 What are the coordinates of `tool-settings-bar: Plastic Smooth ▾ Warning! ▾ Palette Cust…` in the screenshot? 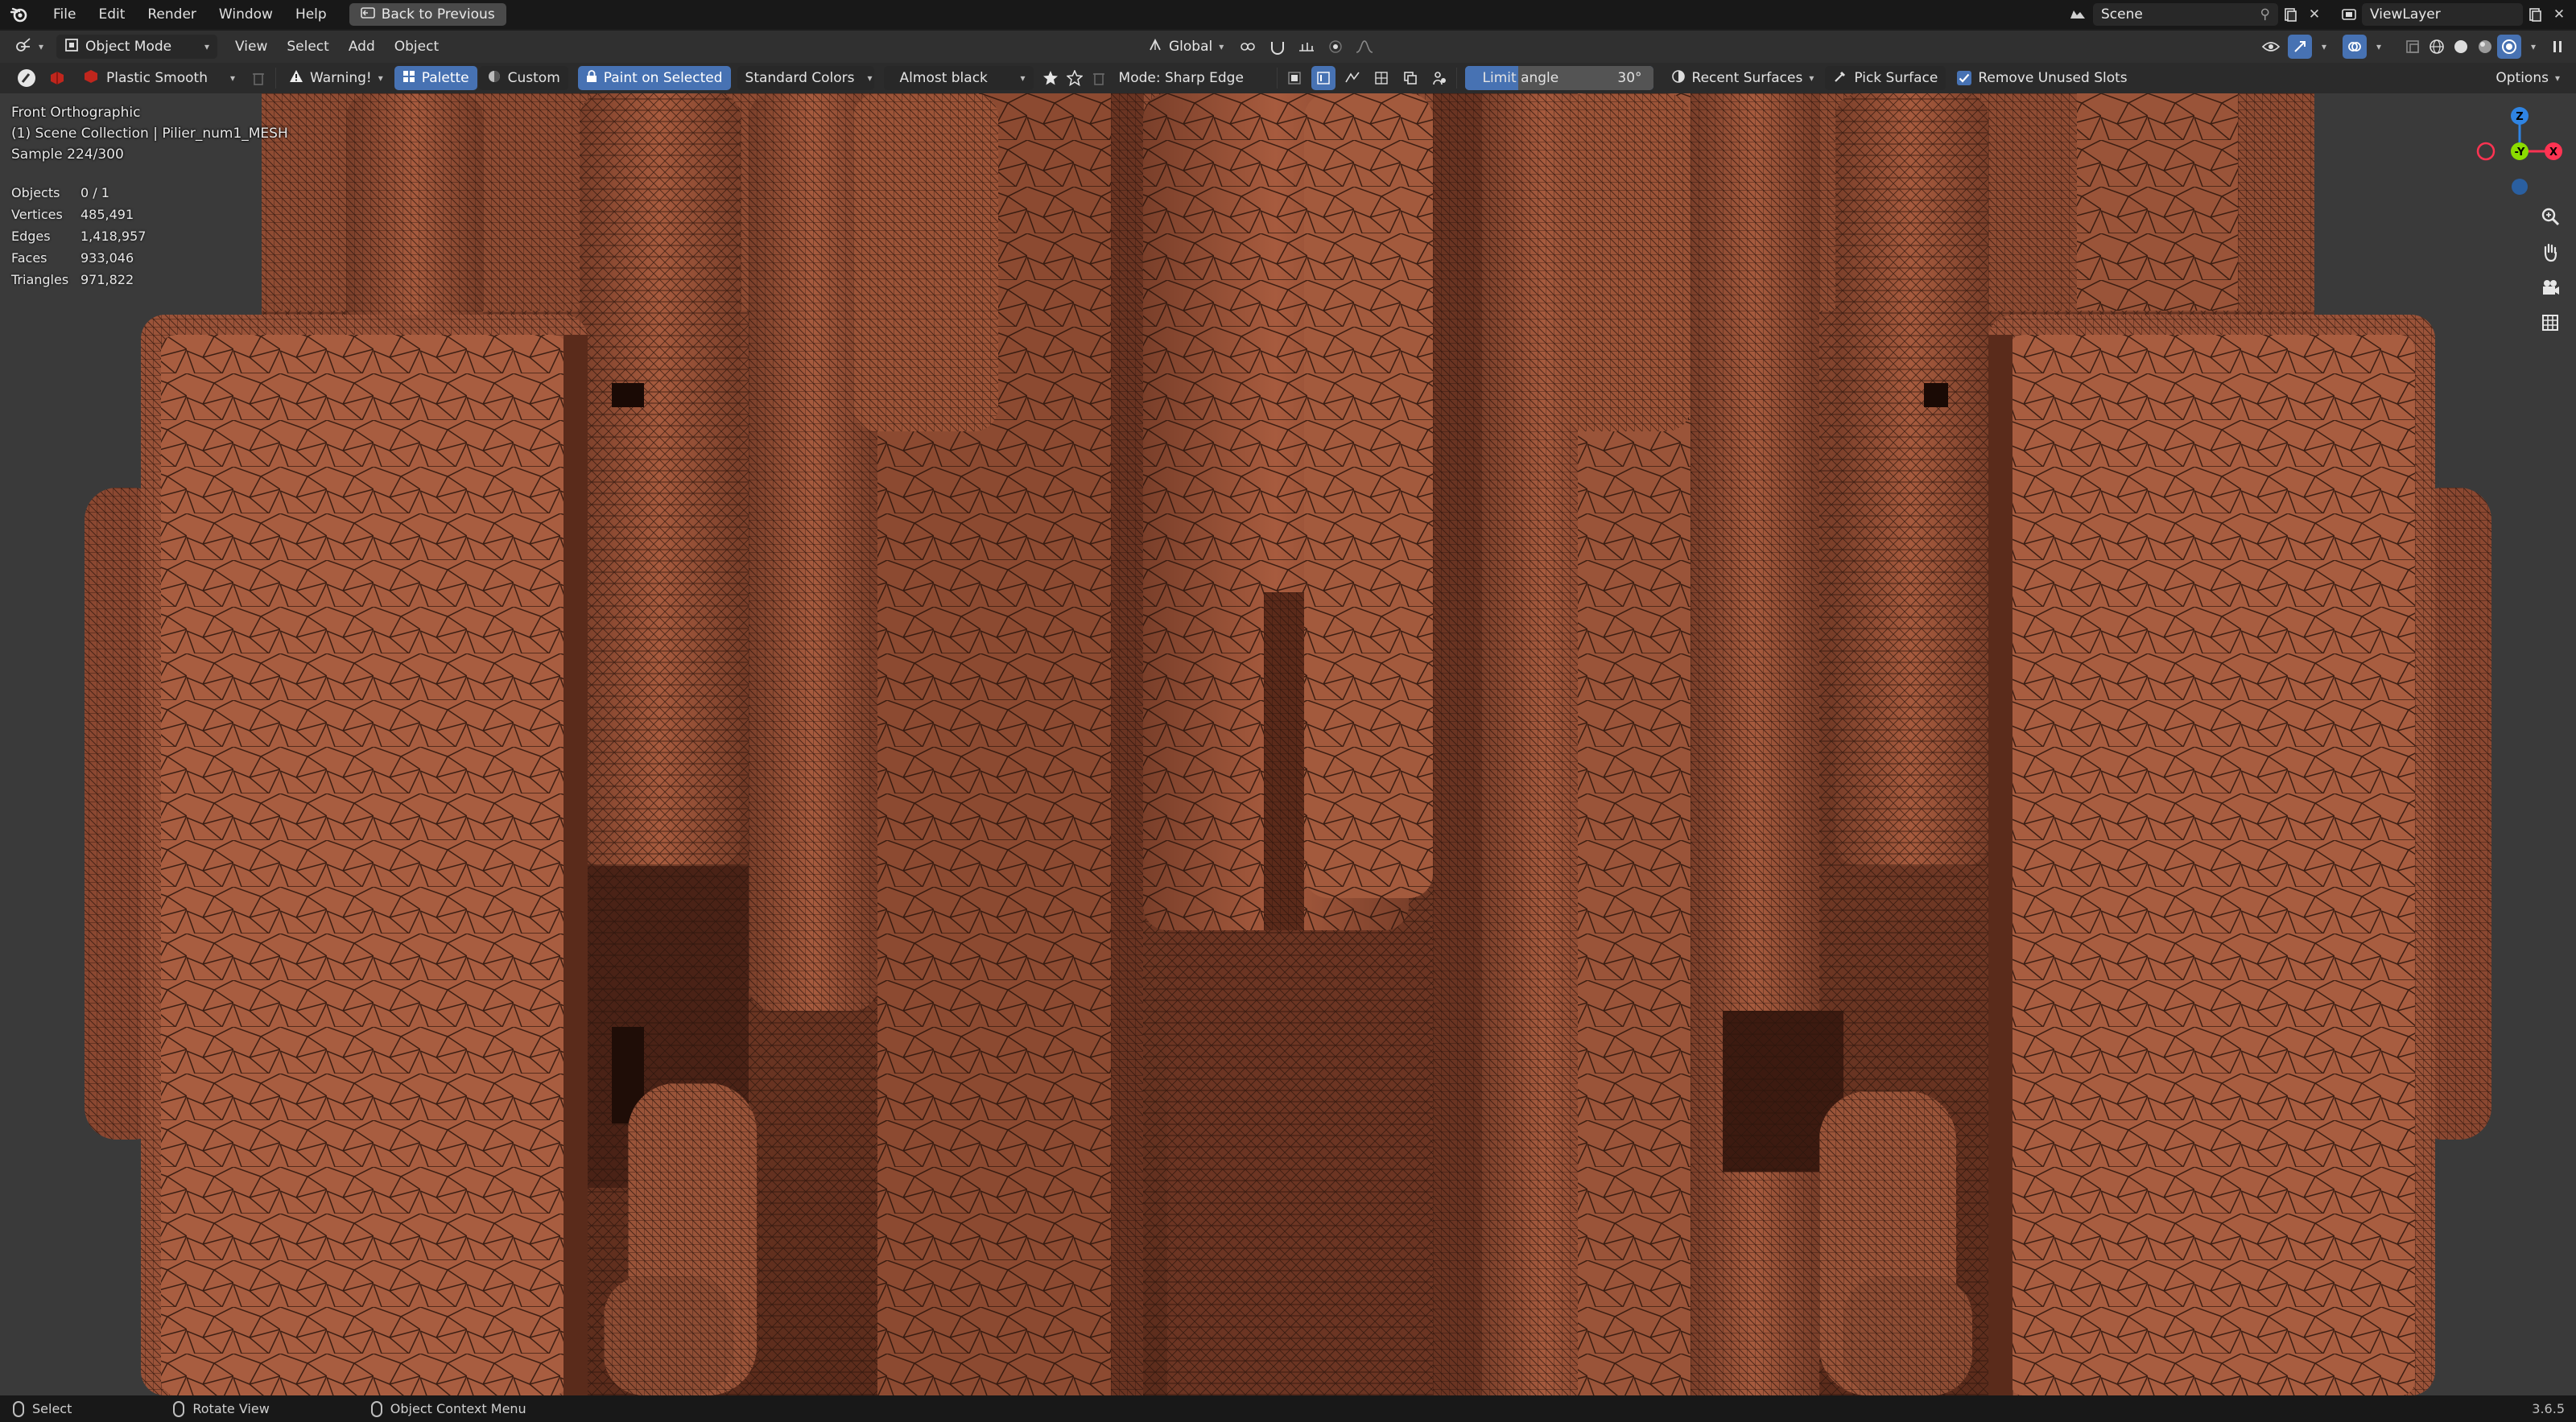 It's located at (1288, 78).